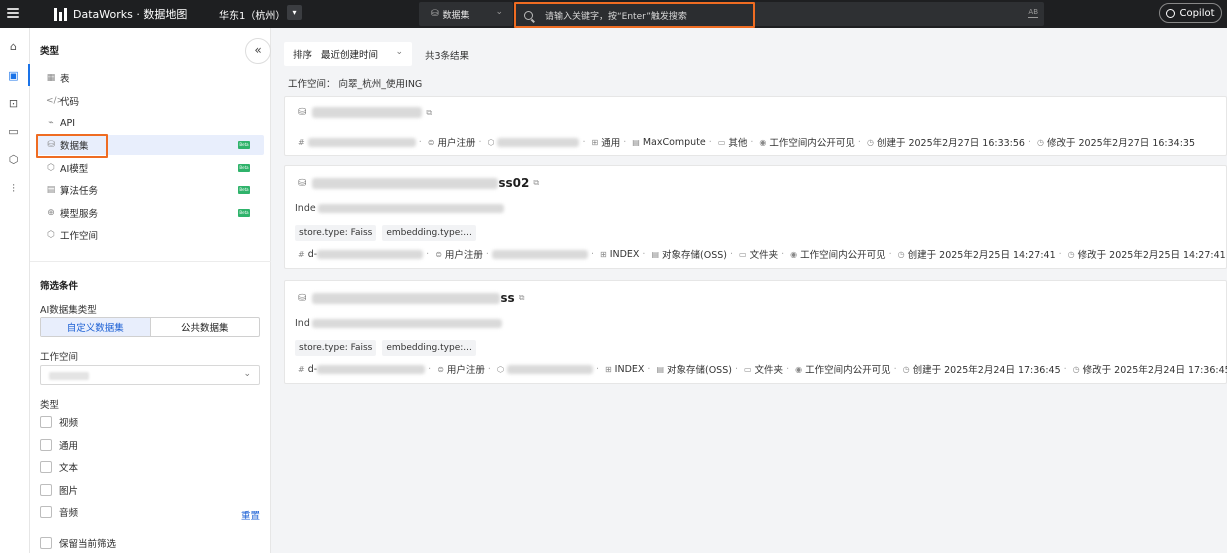 Image resolution: width=1227 pixels, height=553 pixels. I want to click on region-dropdown-icon: ▾, so click(294, 12).